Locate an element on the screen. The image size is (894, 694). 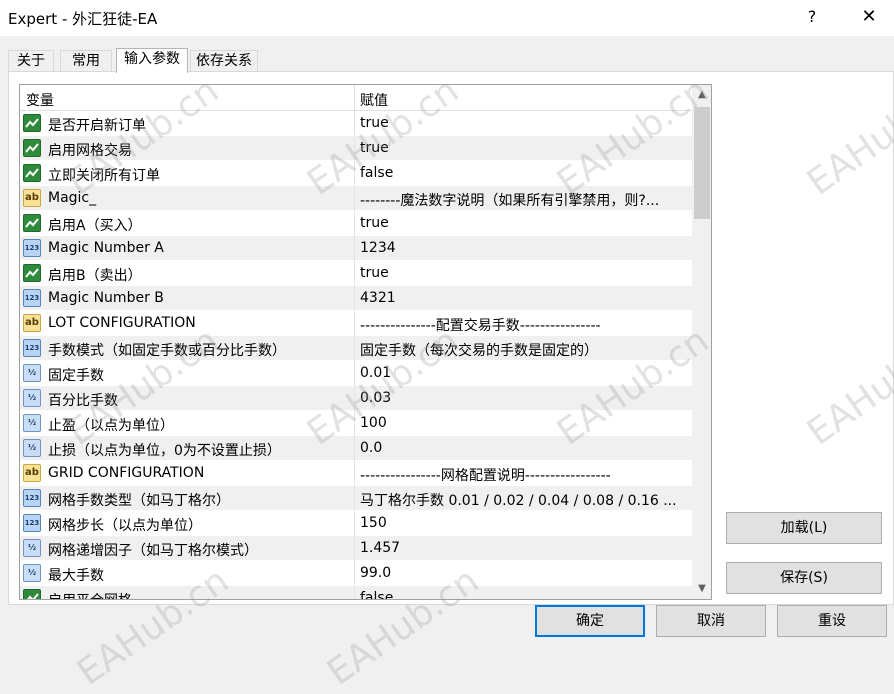
parameter-row: 启用平仓网格 false is located at coordinates (356, 592).